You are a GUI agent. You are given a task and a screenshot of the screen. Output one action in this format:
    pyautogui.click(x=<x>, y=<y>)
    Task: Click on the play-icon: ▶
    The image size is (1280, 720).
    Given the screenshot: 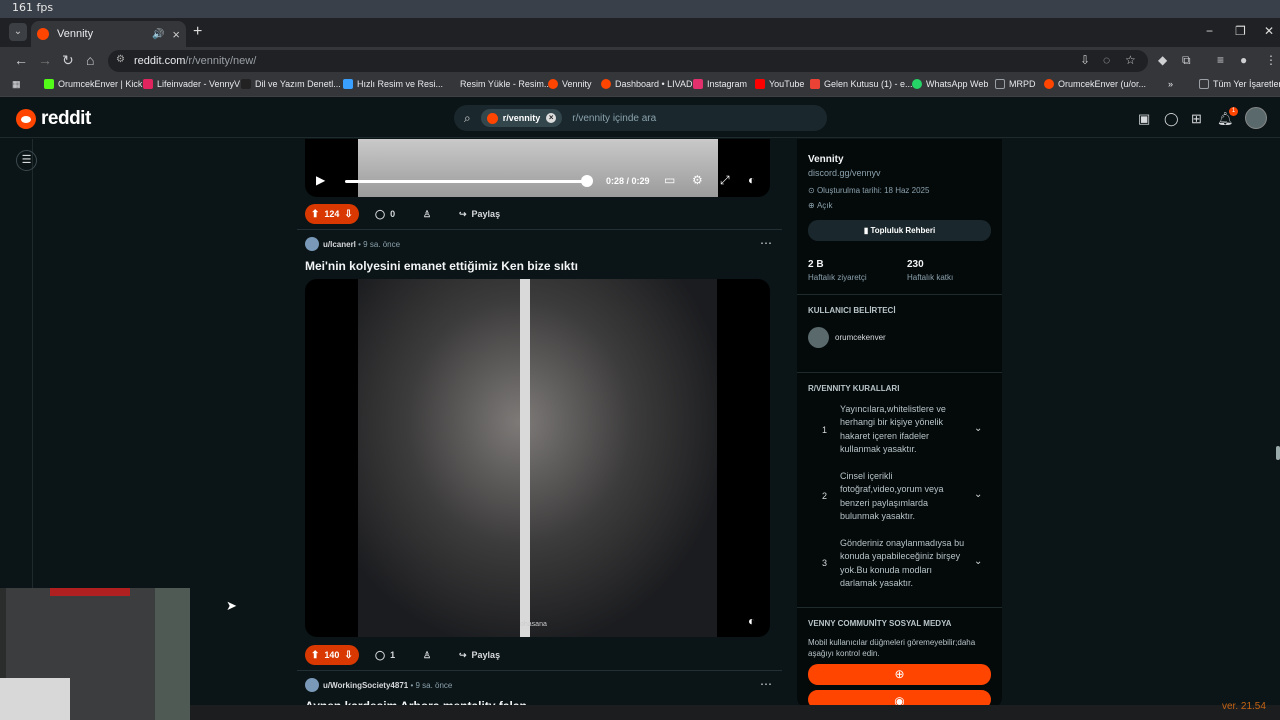 What is the action you would take?
    pyautogui.click(x=320, y=180)
    